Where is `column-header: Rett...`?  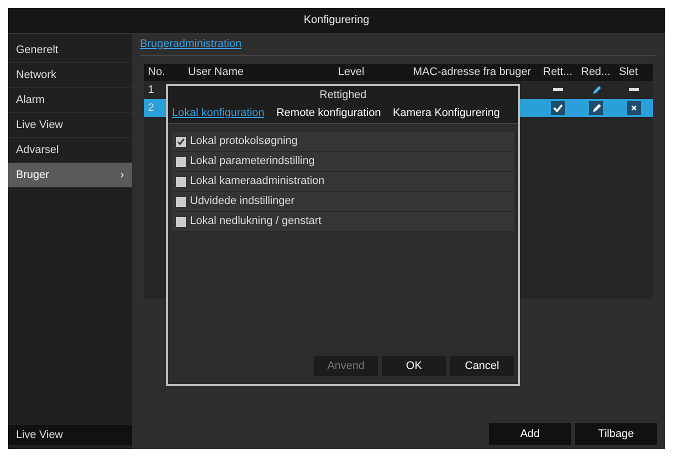 column-header: Rett... is located at coordinates (558, 72).